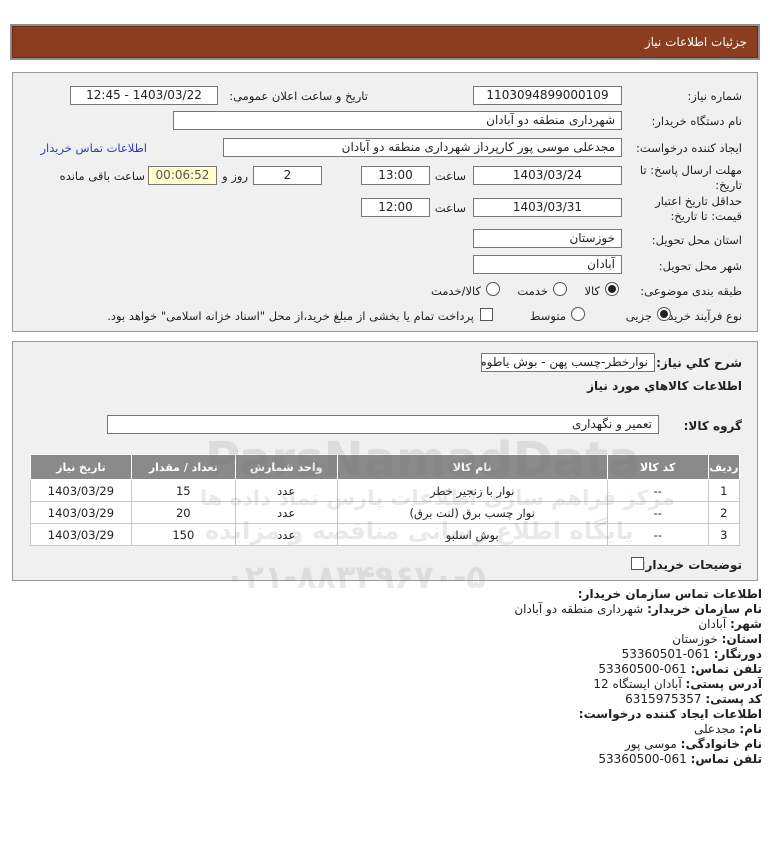 The height and width of the screenshot is (845, 770). Describe the element at coordinates (423, 460) in the screenshot. I see `watermark-brand: ParsNamadData` at that location.